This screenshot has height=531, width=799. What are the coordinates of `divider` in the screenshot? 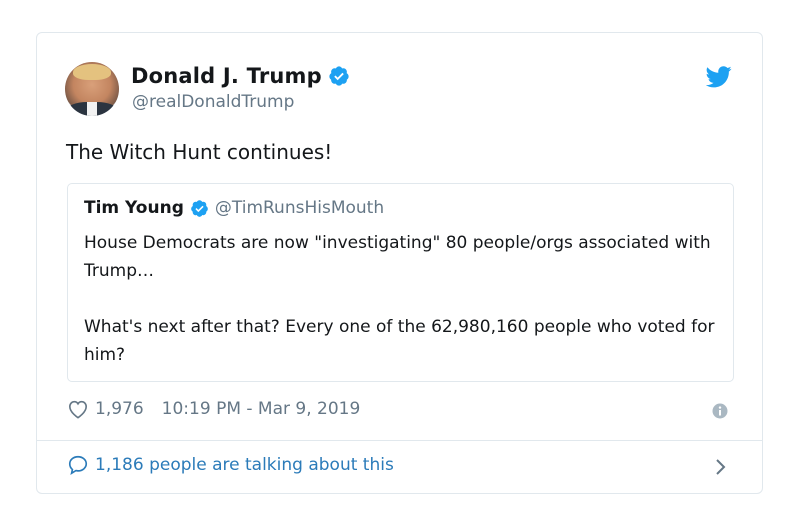 It's located at (399, 440).